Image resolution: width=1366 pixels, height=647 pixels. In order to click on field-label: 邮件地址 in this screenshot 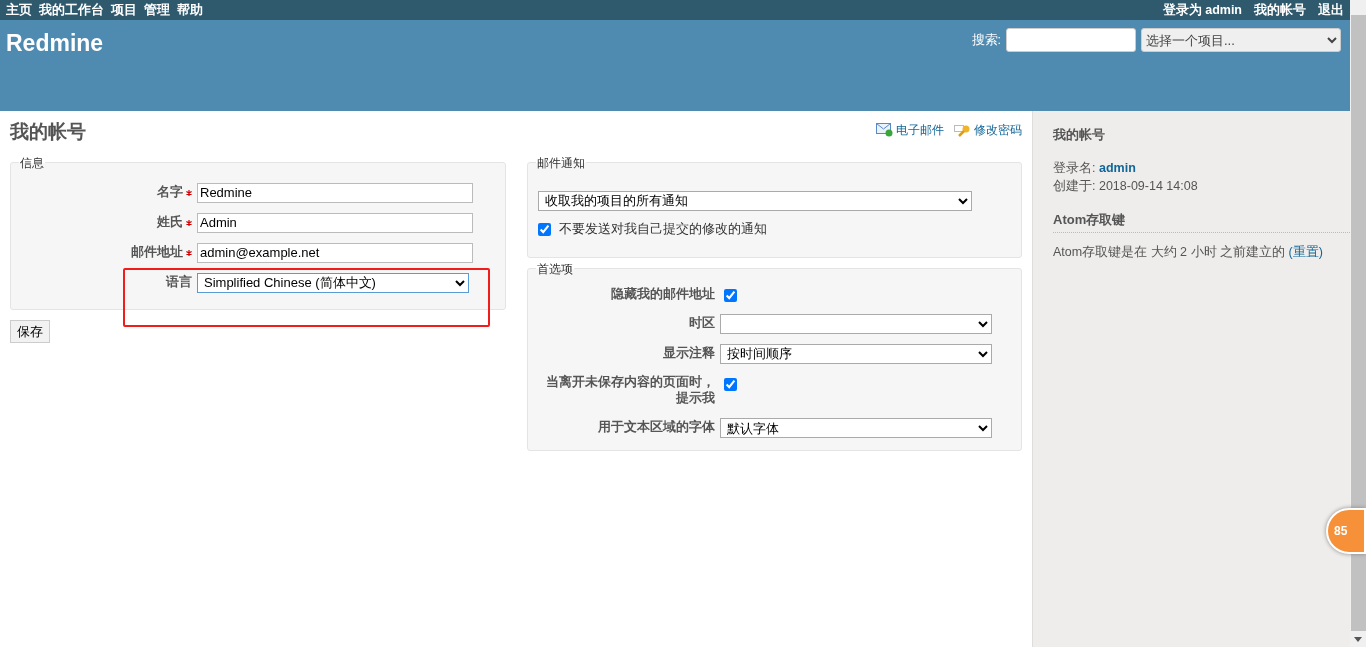, I will do `click(156, 252)`.